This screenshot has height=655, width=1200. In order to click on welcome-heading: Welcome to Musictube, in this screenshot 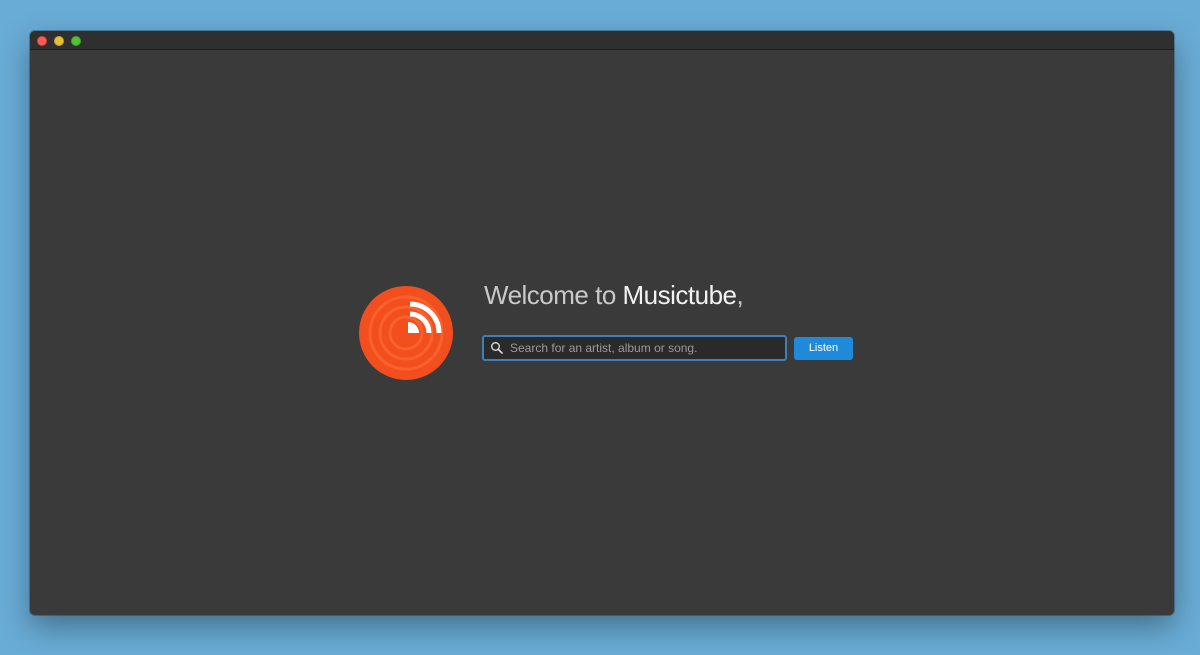, I will do `click(614, 295)`.